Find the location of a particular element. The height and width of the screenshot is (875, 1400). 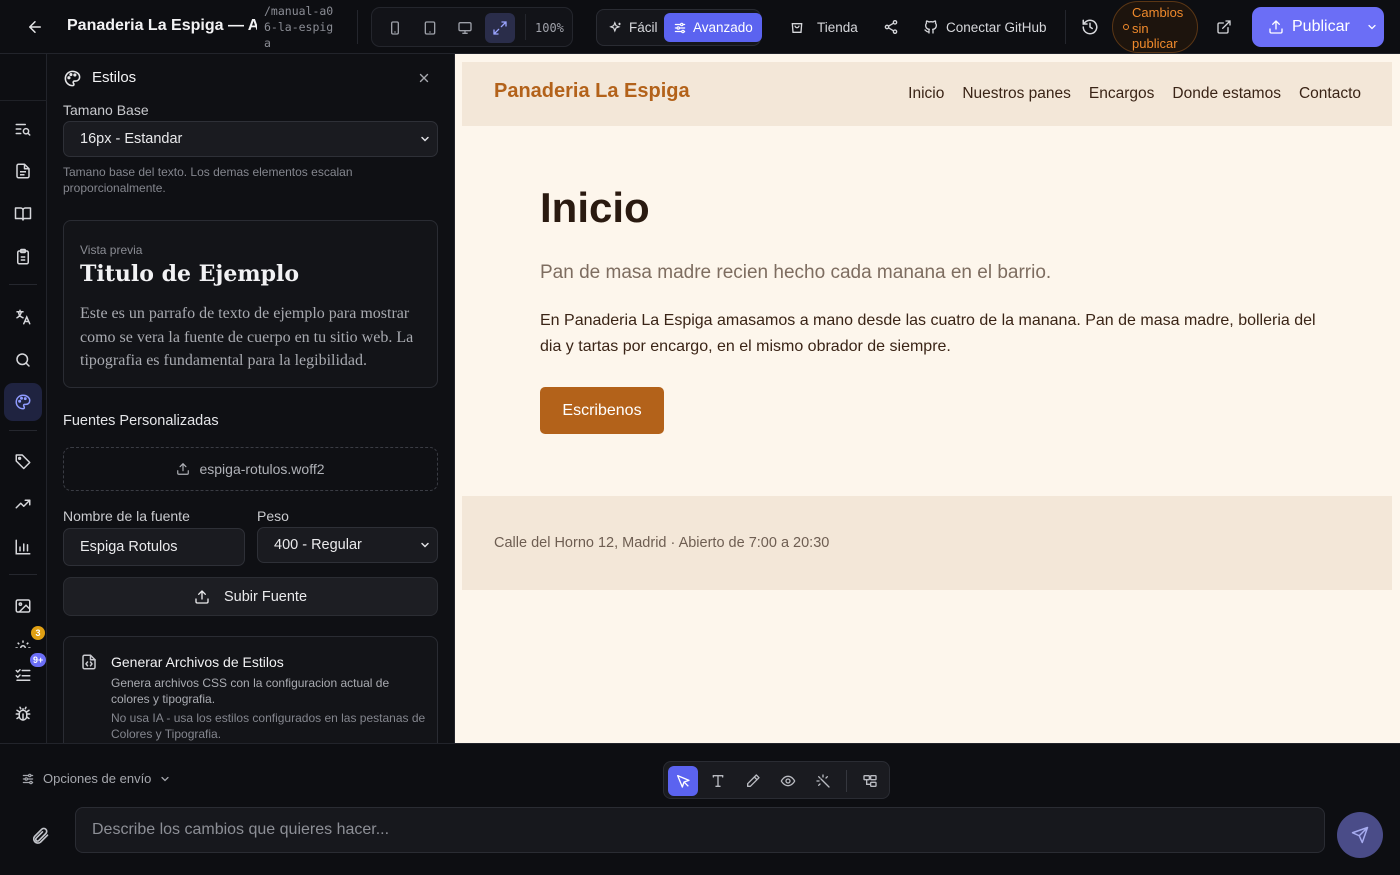

palette-icon is located at coordinates (23, 402).